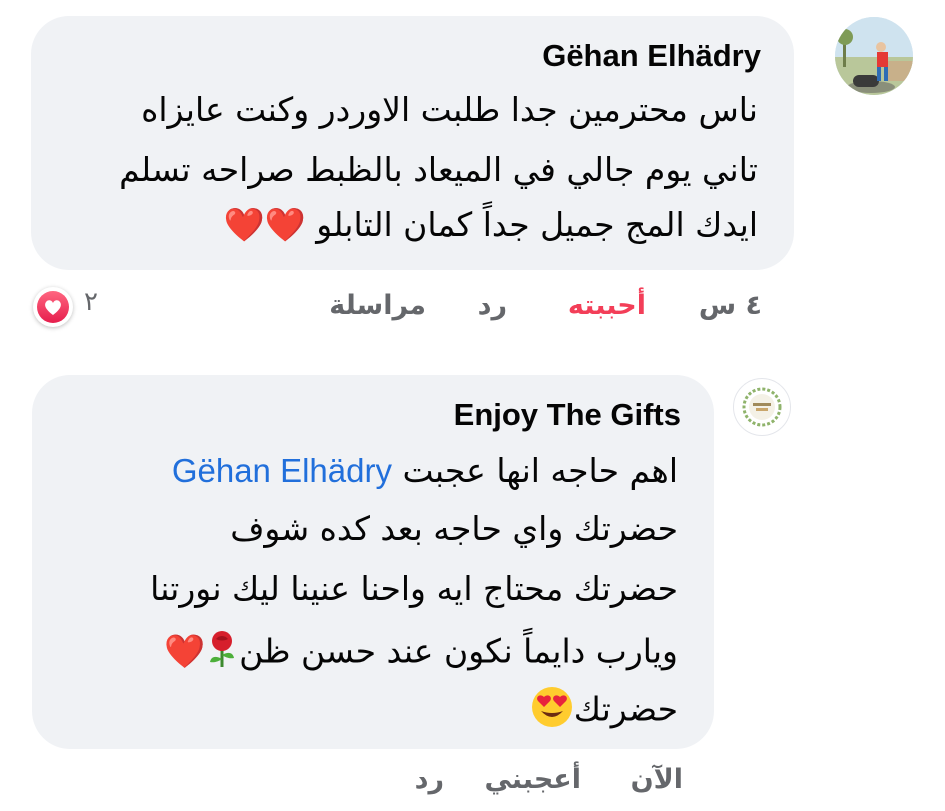 This screenshot has height=811, width=945. I want to click on comment-text-line: حضرتك محتاج ايه واحنا عنينا ليك نورتنا, so click(414, 588).